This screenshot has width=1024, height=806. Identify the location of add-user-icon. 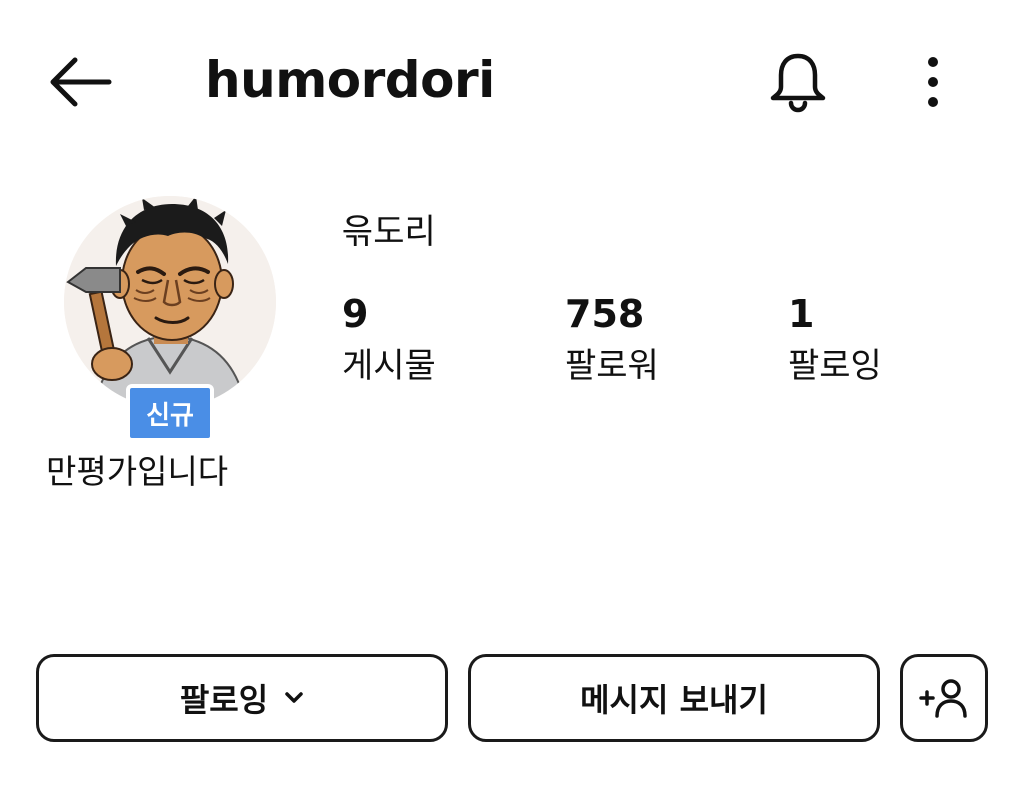
(943, 698).